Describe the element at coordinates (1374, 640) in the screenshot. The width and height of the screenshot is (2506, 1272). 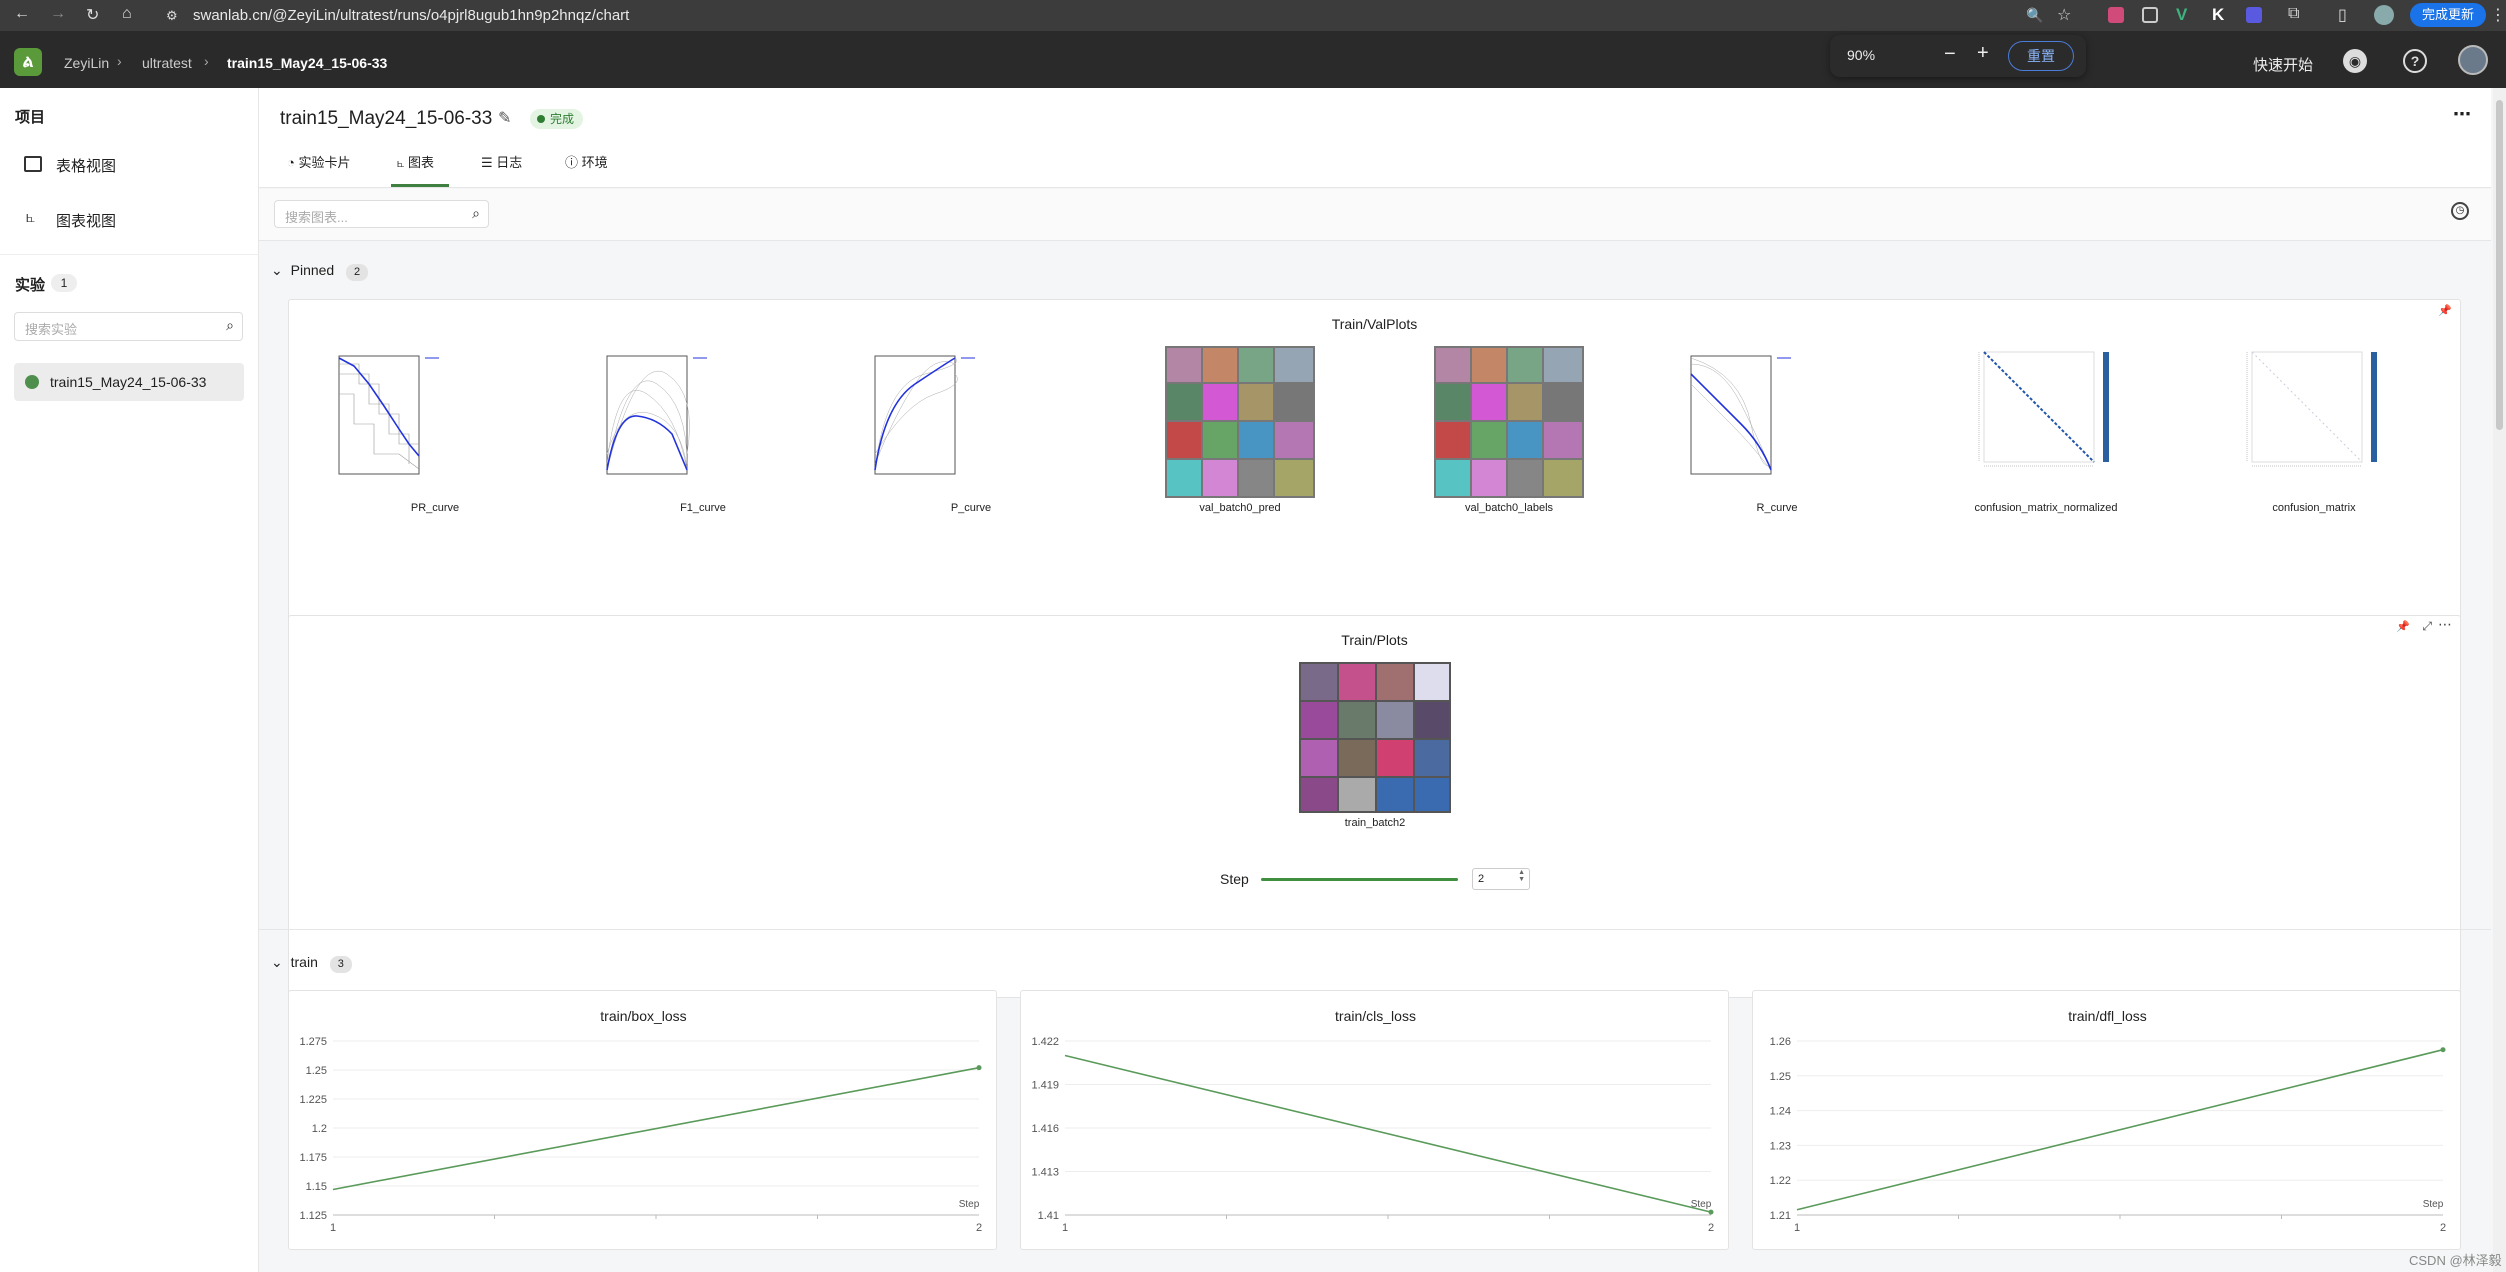
I see `card-title: Train/Plots` at that location.